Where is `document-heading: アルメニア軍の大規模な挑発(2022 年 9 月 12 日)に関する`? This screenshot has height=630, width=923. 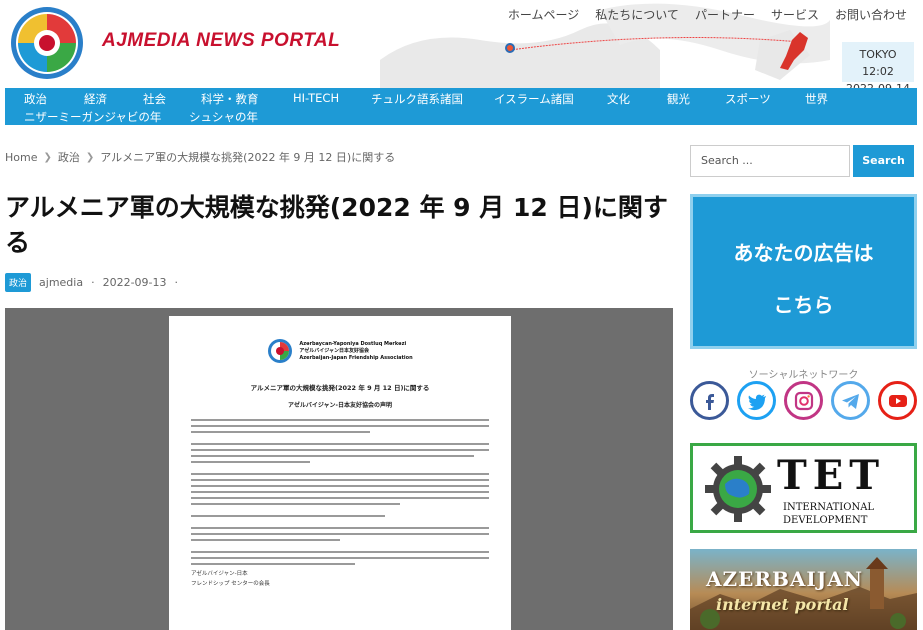 document-heading: アルメニア軍の大規模な挑発(2022 年 9 月 12 日)に関する is located at coordinates (340, 388).